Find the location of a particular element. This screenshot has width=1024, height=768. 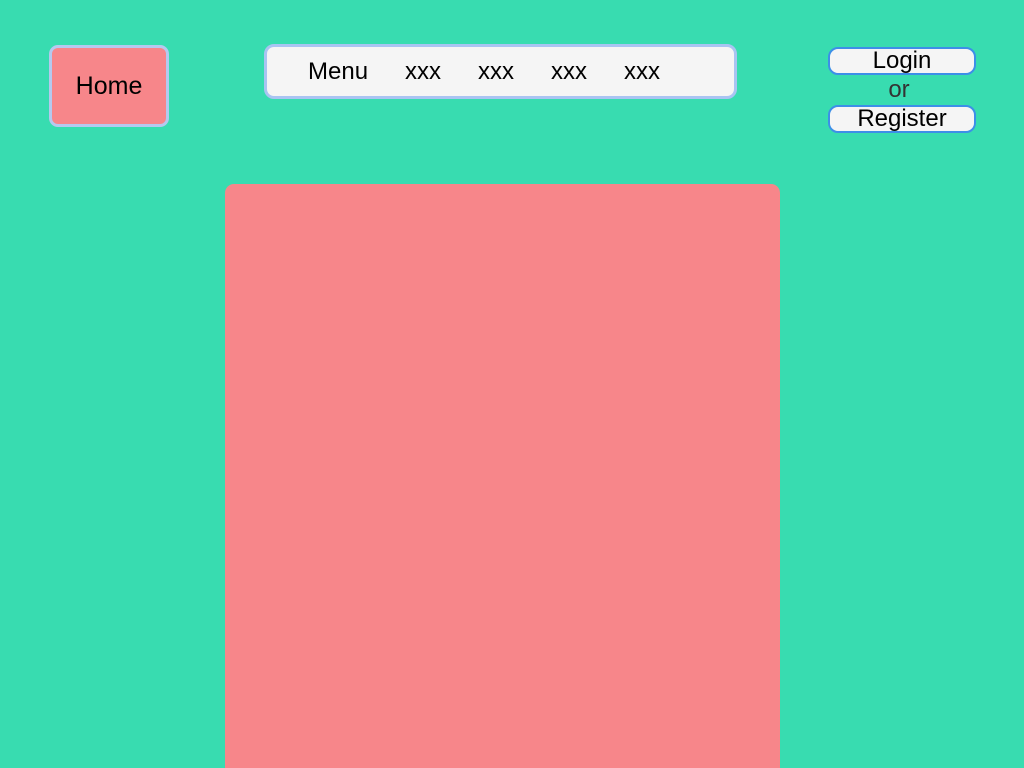

or-label: or is located at coordinates (899, 89).